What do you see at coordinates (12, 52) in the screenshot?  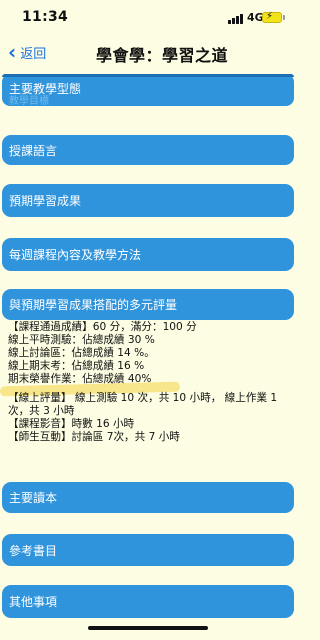 I see `chevron-left-icon: ‹` at bounding box center [12, 52].